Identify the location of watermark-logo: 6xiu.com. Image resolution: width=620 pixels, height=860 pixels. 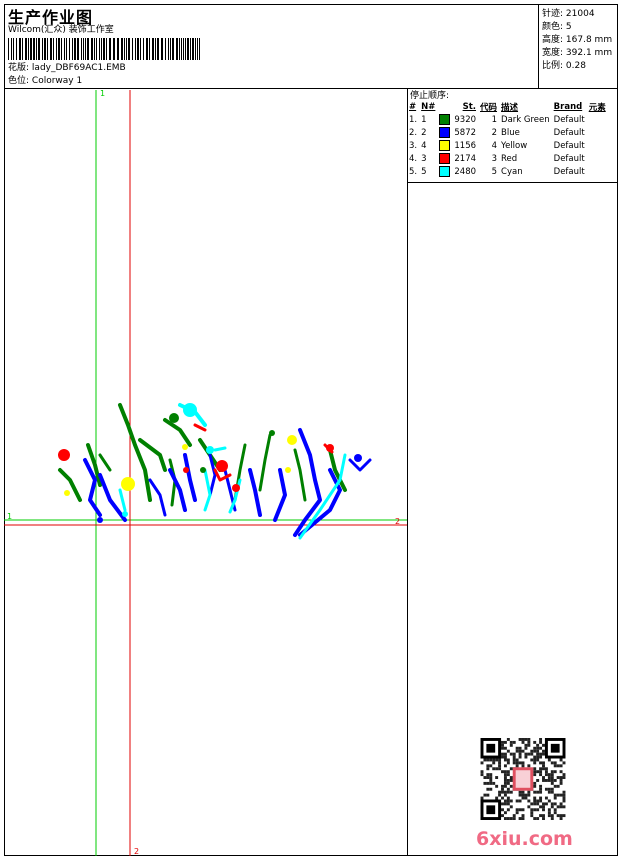
(524, 839).